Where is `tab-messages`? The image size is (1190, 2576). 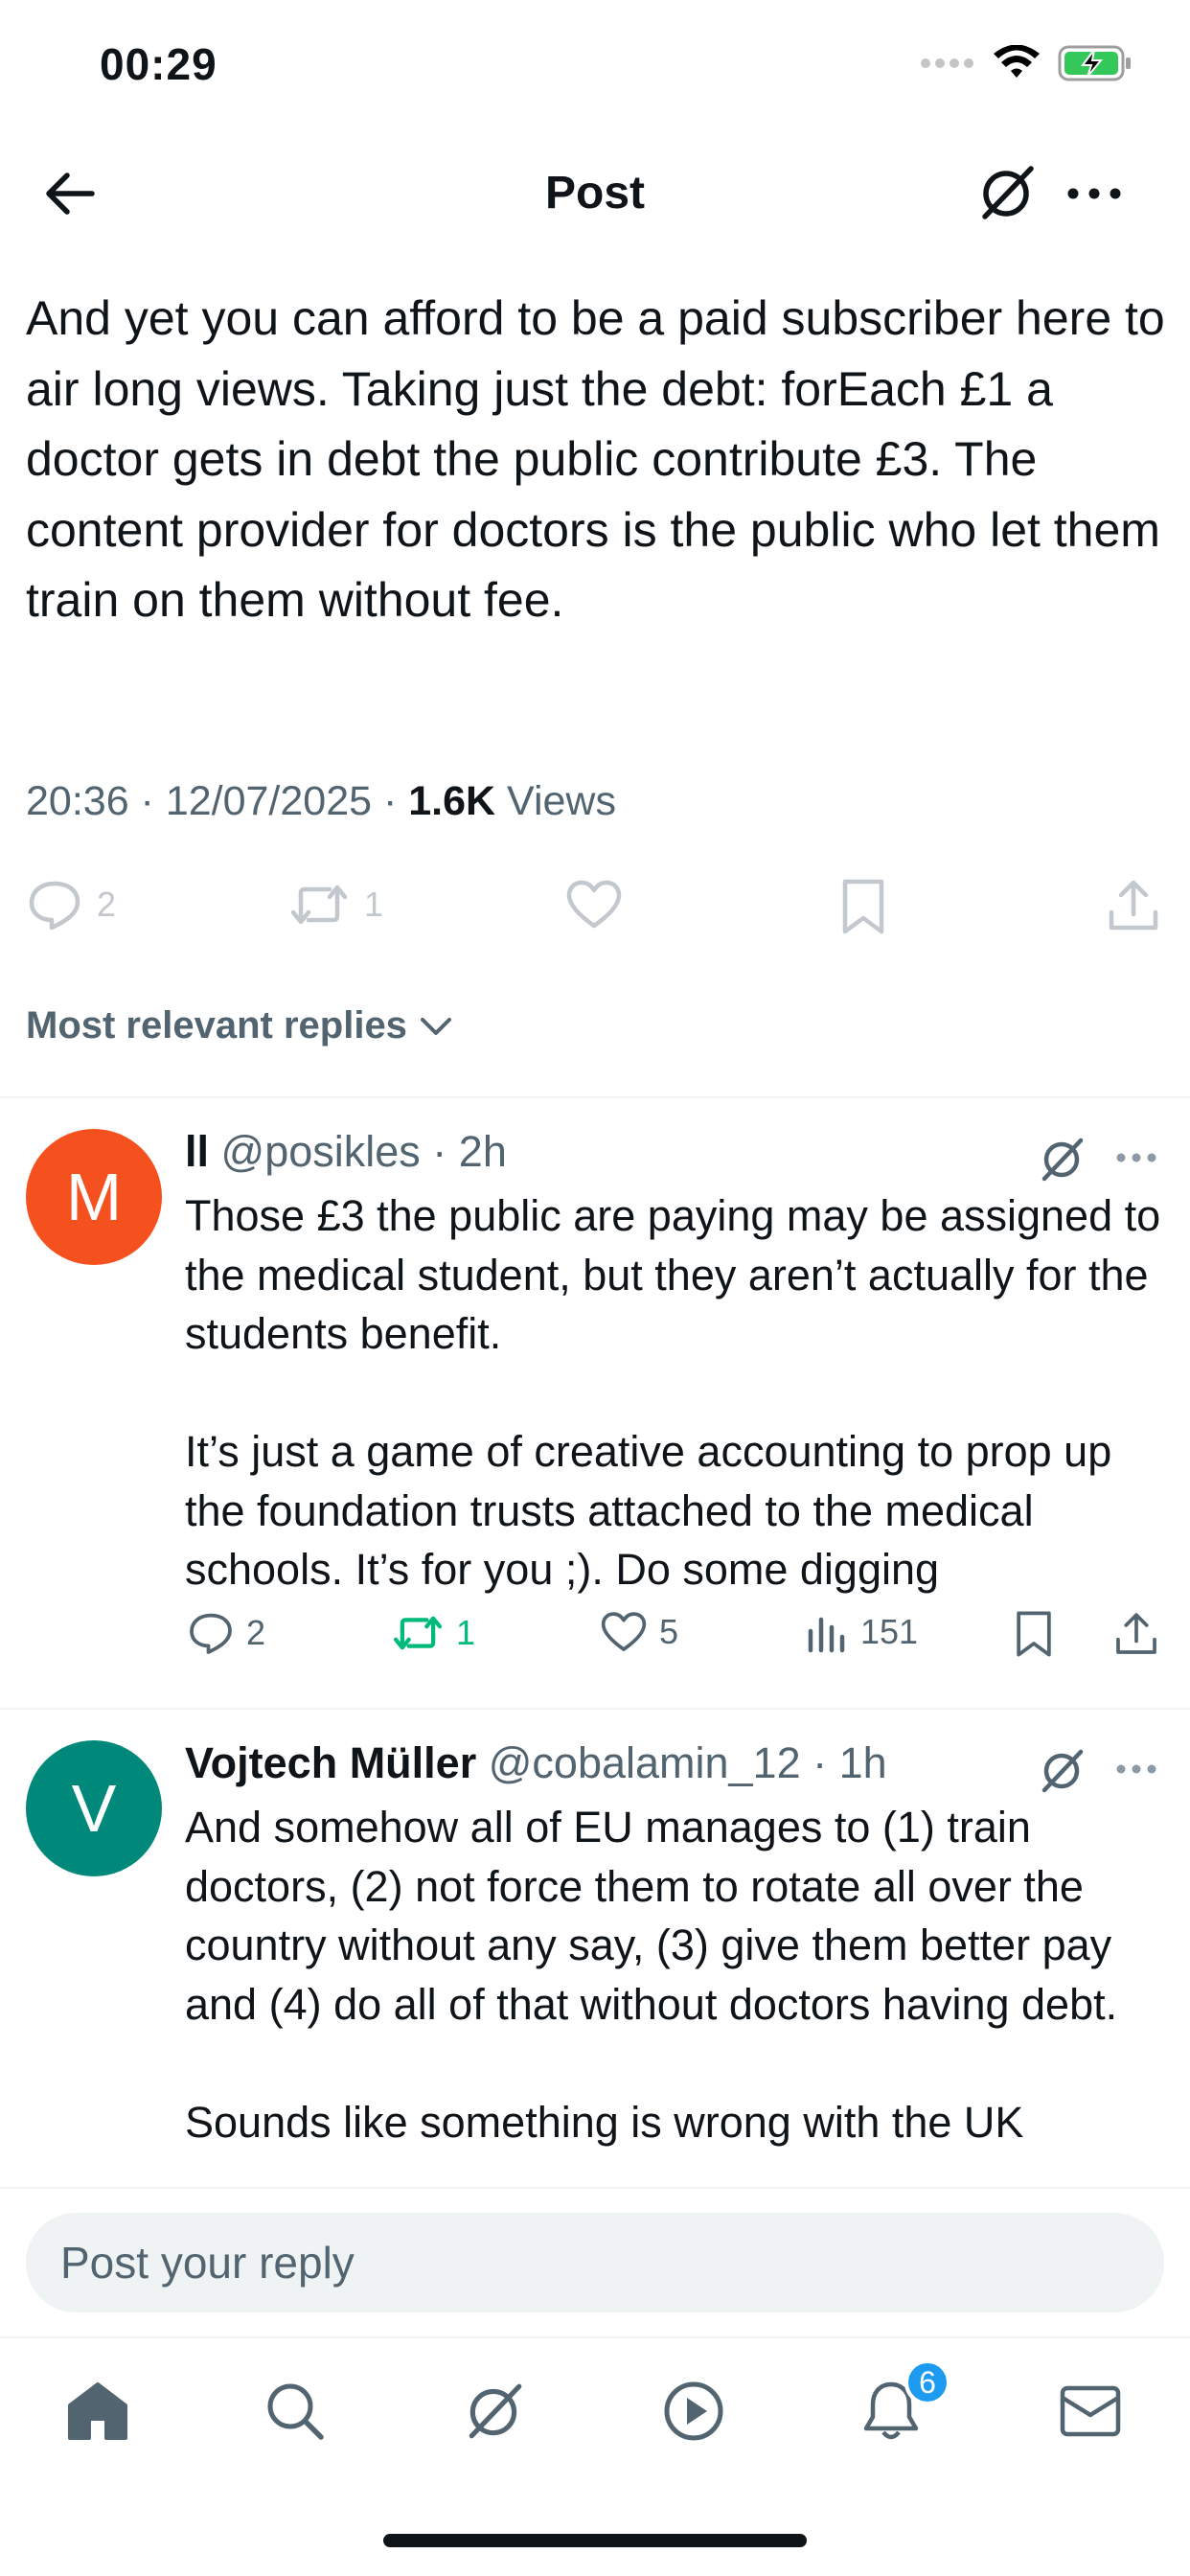 tab-messages is located at coordinates (1091, 2411).